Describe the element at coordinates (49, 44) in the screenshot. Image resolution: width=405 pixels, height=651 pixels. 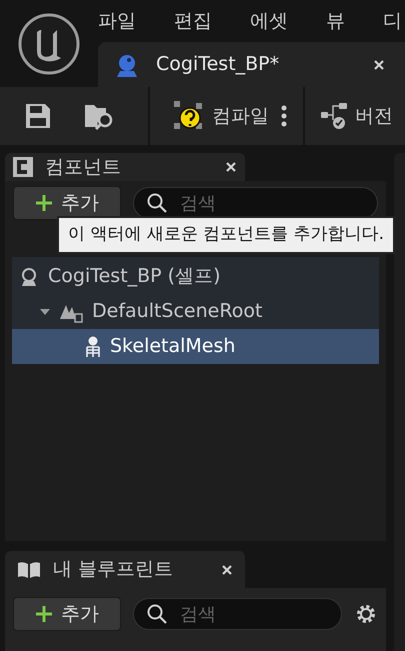
I see `logo-icon` at that location.